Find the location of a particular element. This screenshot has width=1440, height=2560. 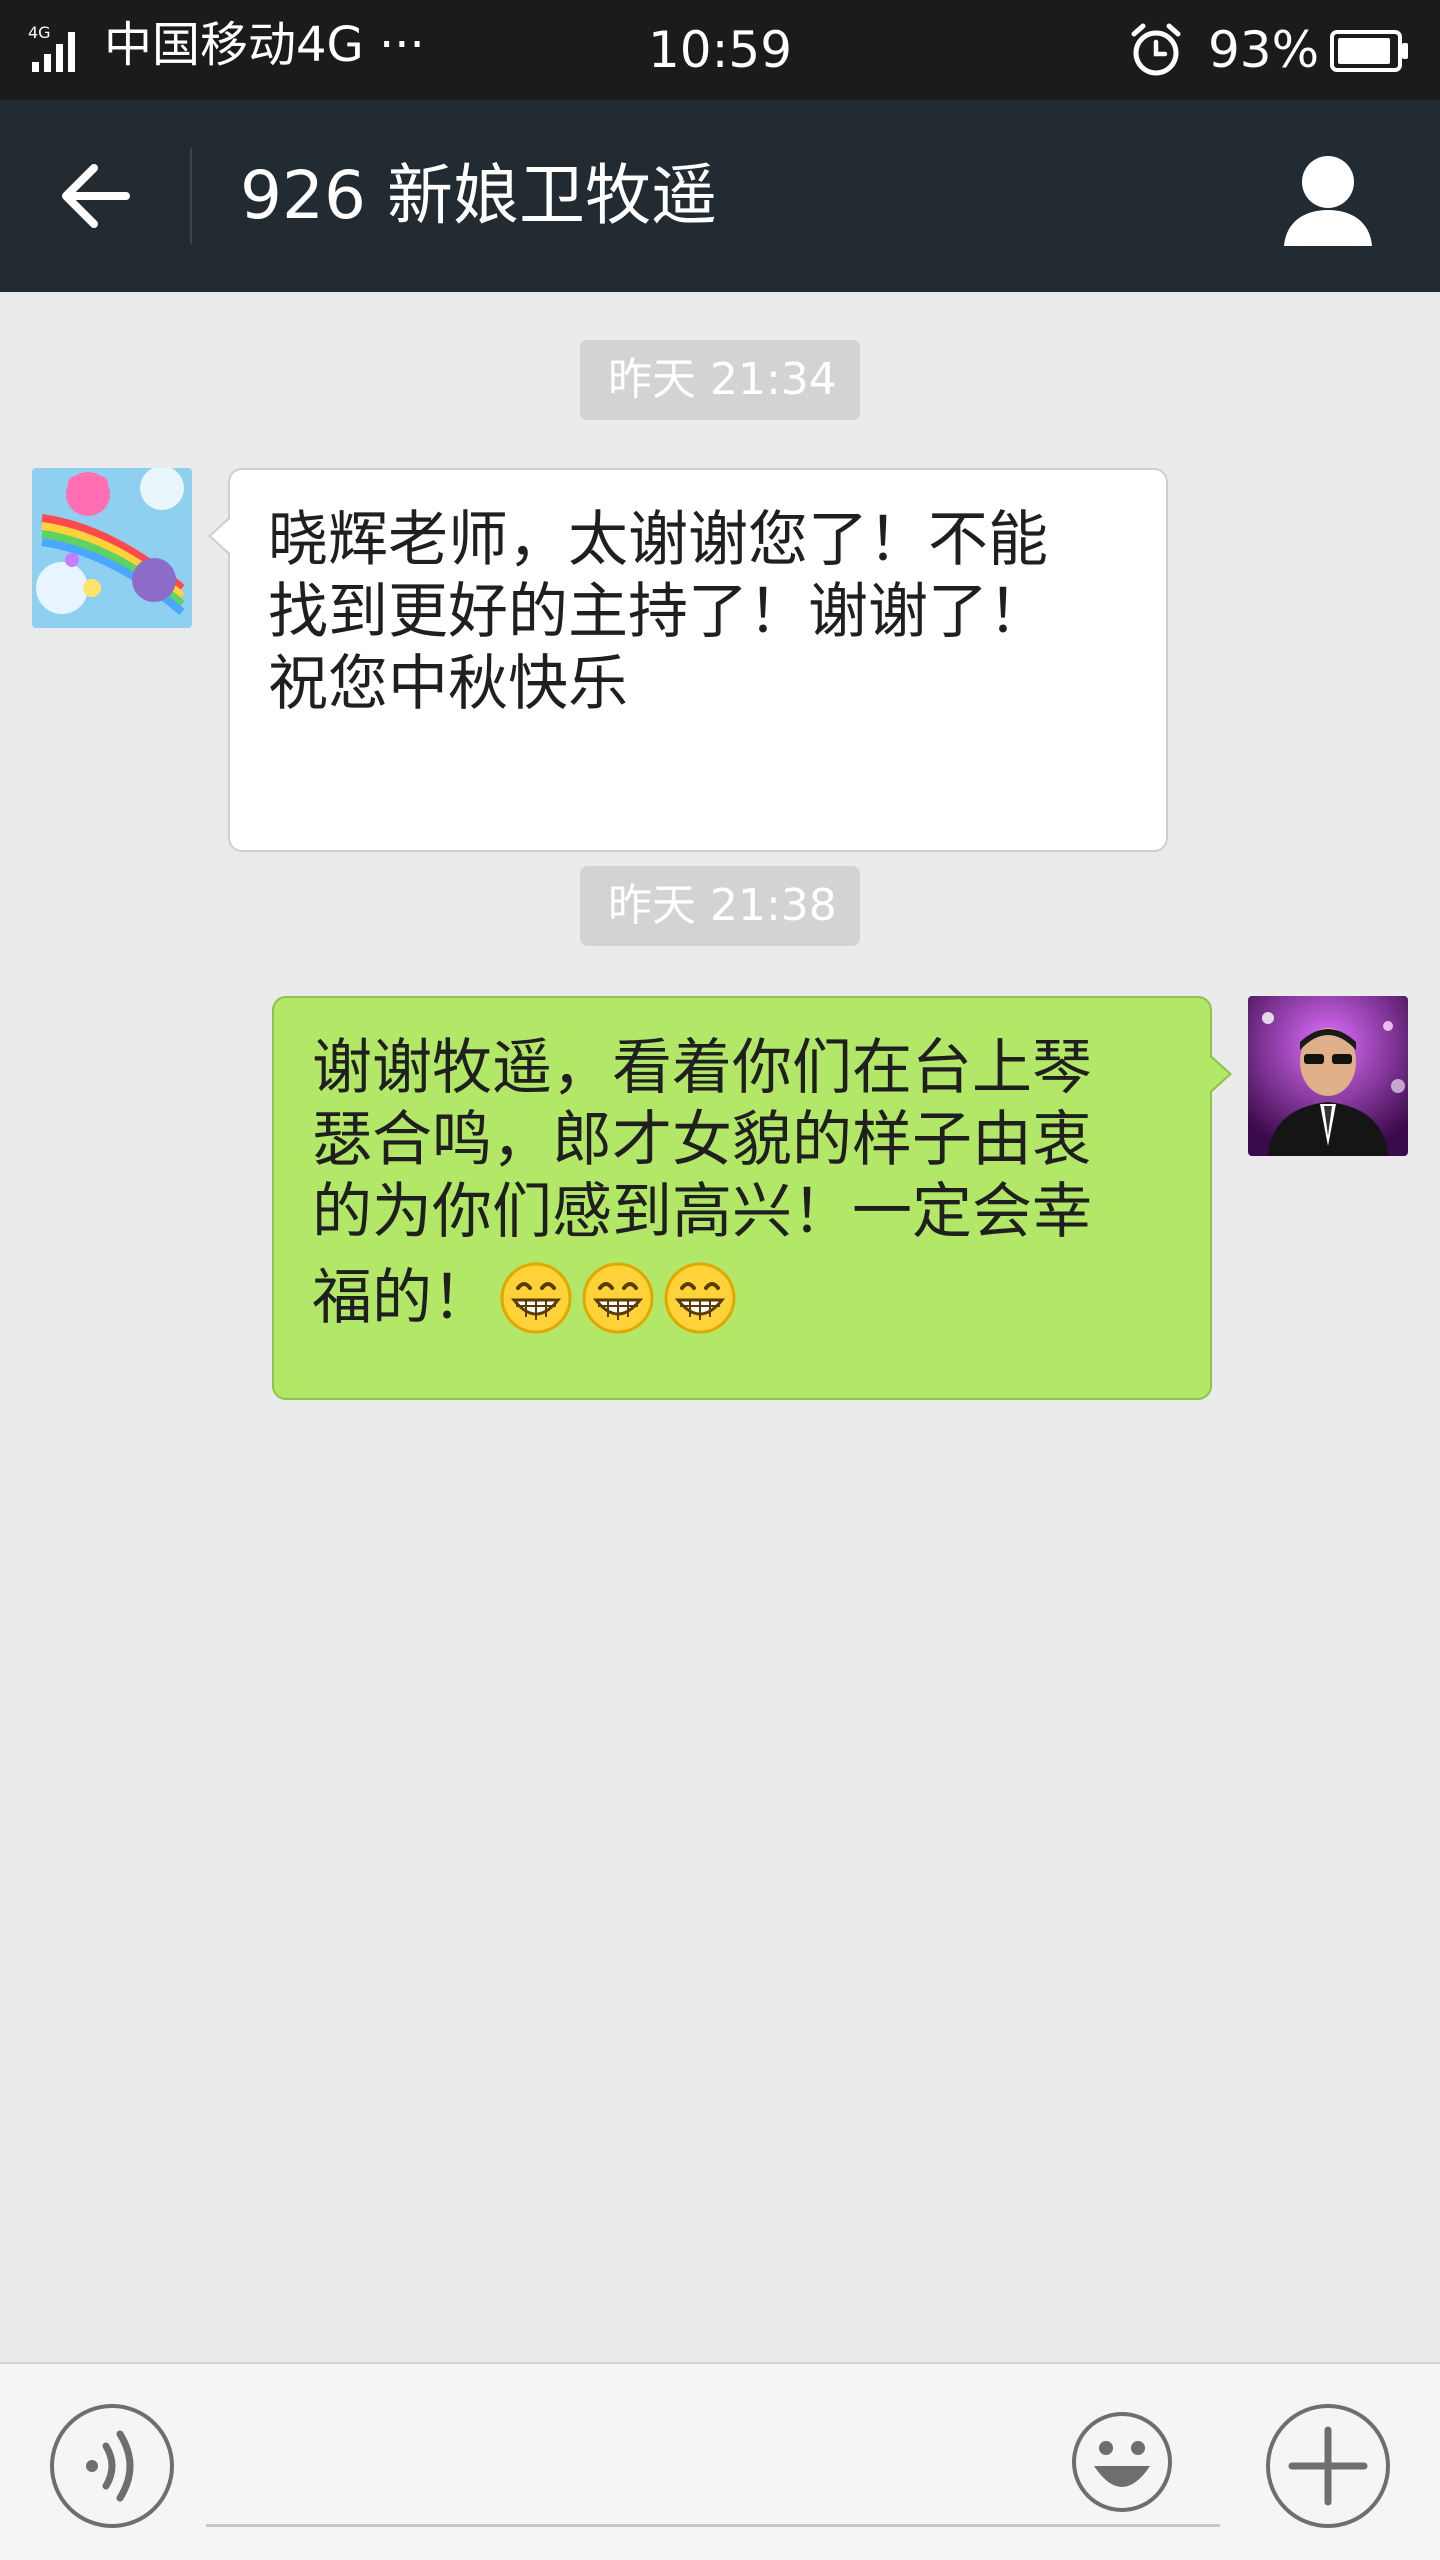

voice-button is located at coordinates (112, 2466).